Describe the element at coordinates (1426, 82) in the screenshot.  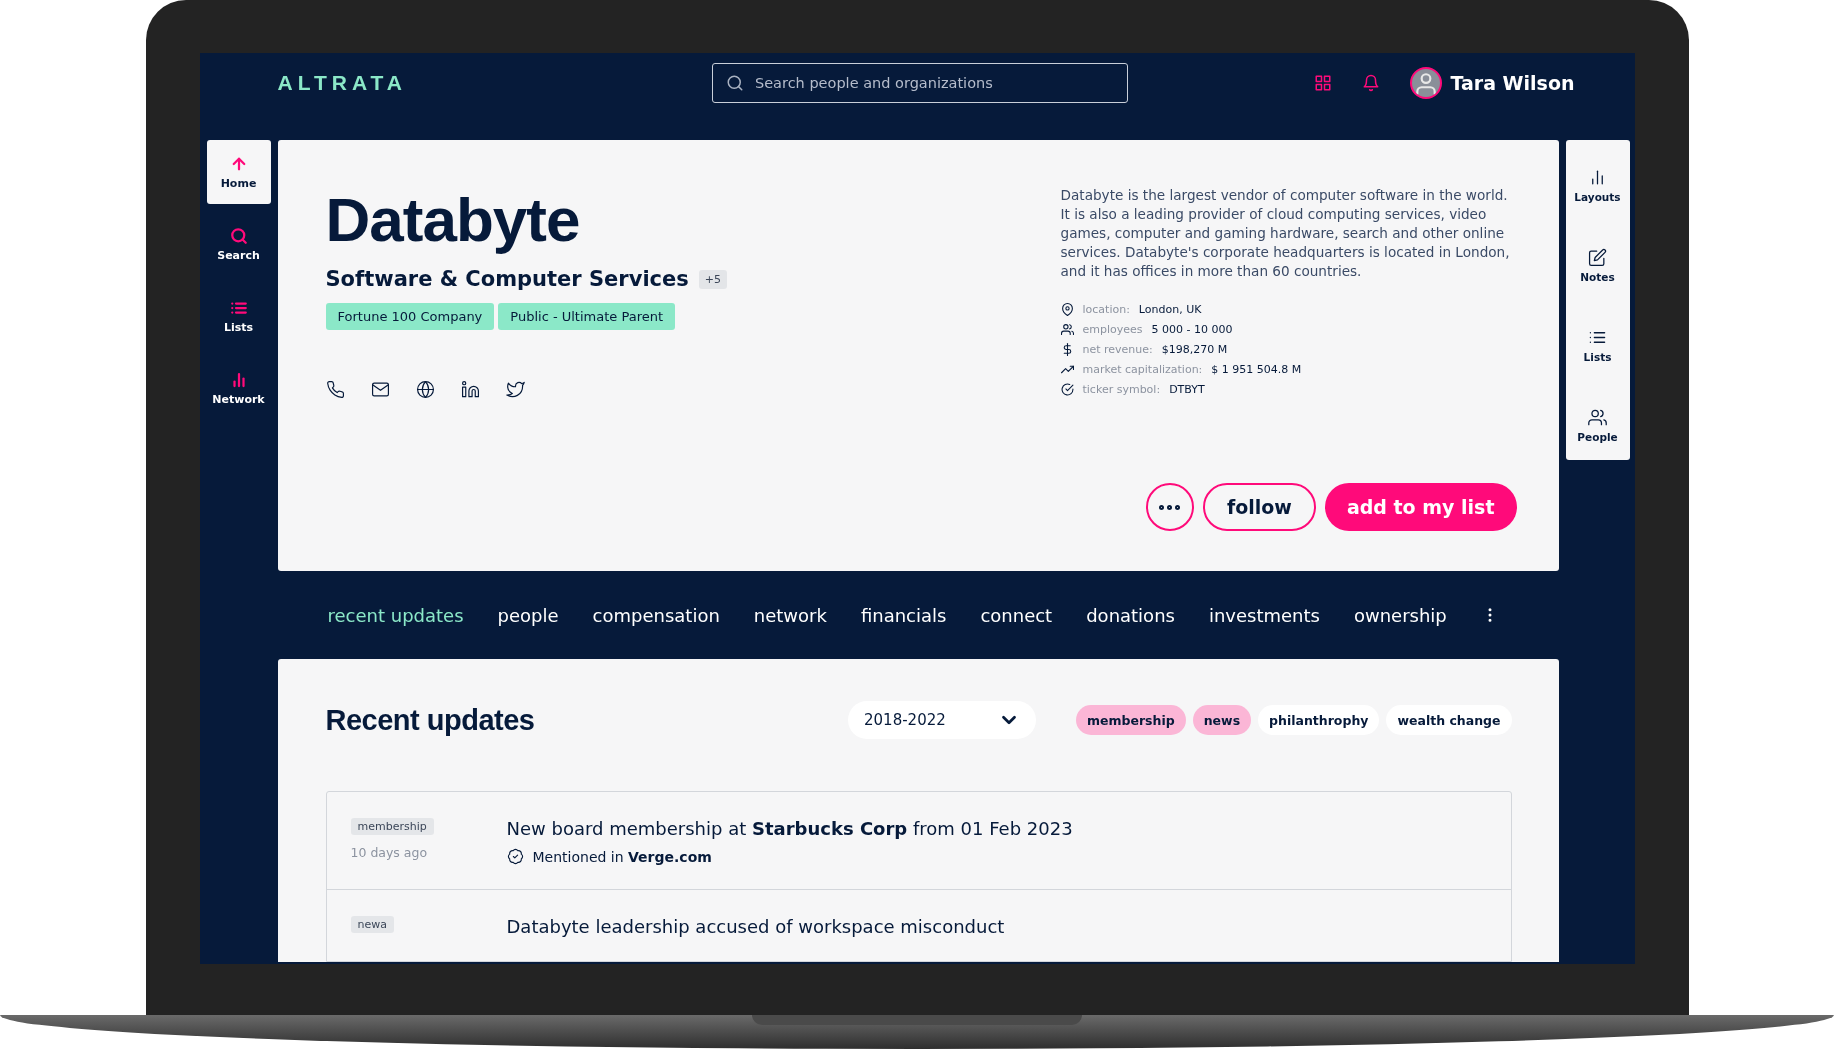
I see `avatar` at that location.